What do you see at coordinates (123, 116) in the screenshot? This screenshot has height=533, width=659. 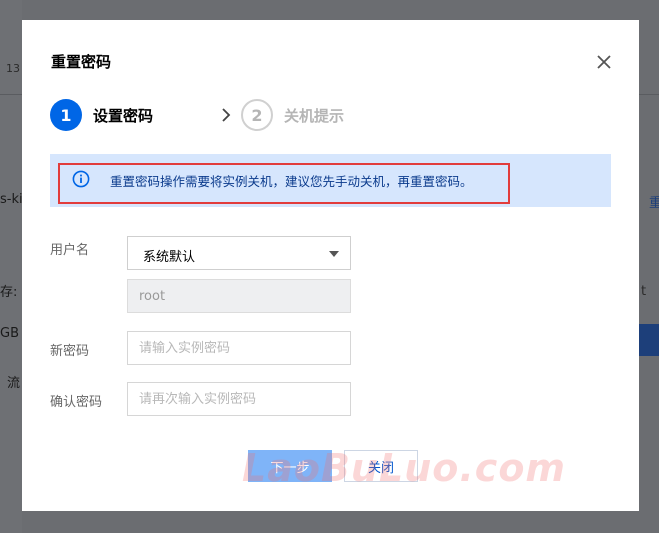 I see `step-1-label: 设置密码` at bounding box center [123, 116].